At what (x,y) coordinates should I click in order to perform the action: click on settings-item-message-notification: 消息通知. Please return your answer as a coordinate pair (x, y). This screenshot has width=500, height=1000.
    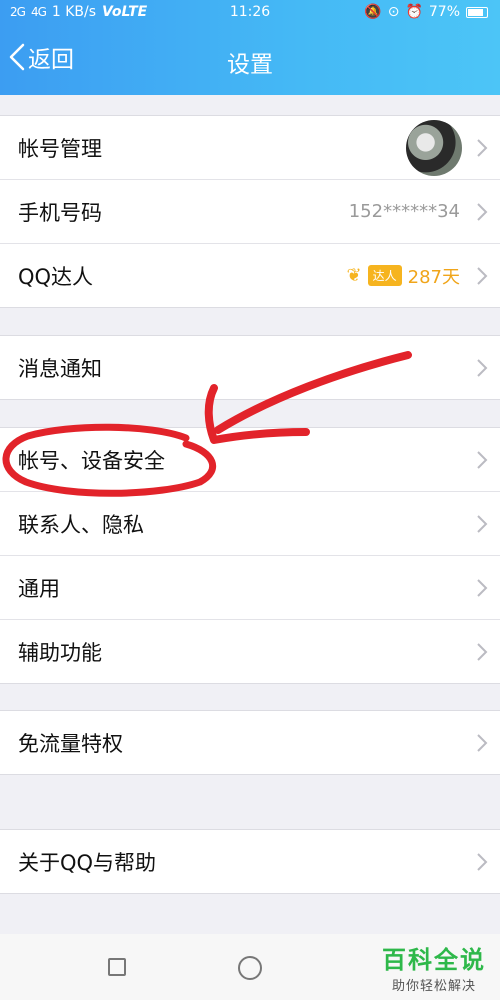
    Looking at the image, I should click on (250, 367).